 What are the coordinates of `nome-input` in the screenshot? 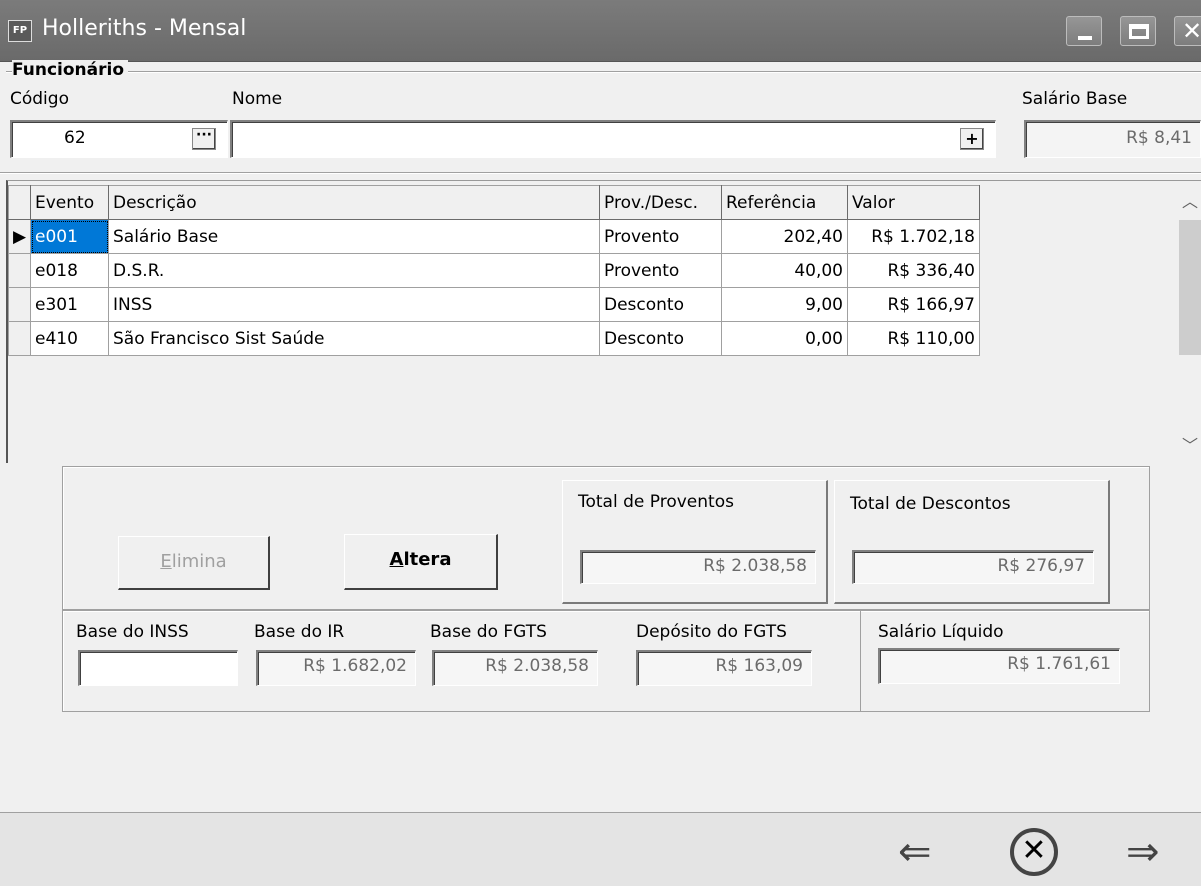 It's located at (613, 139).